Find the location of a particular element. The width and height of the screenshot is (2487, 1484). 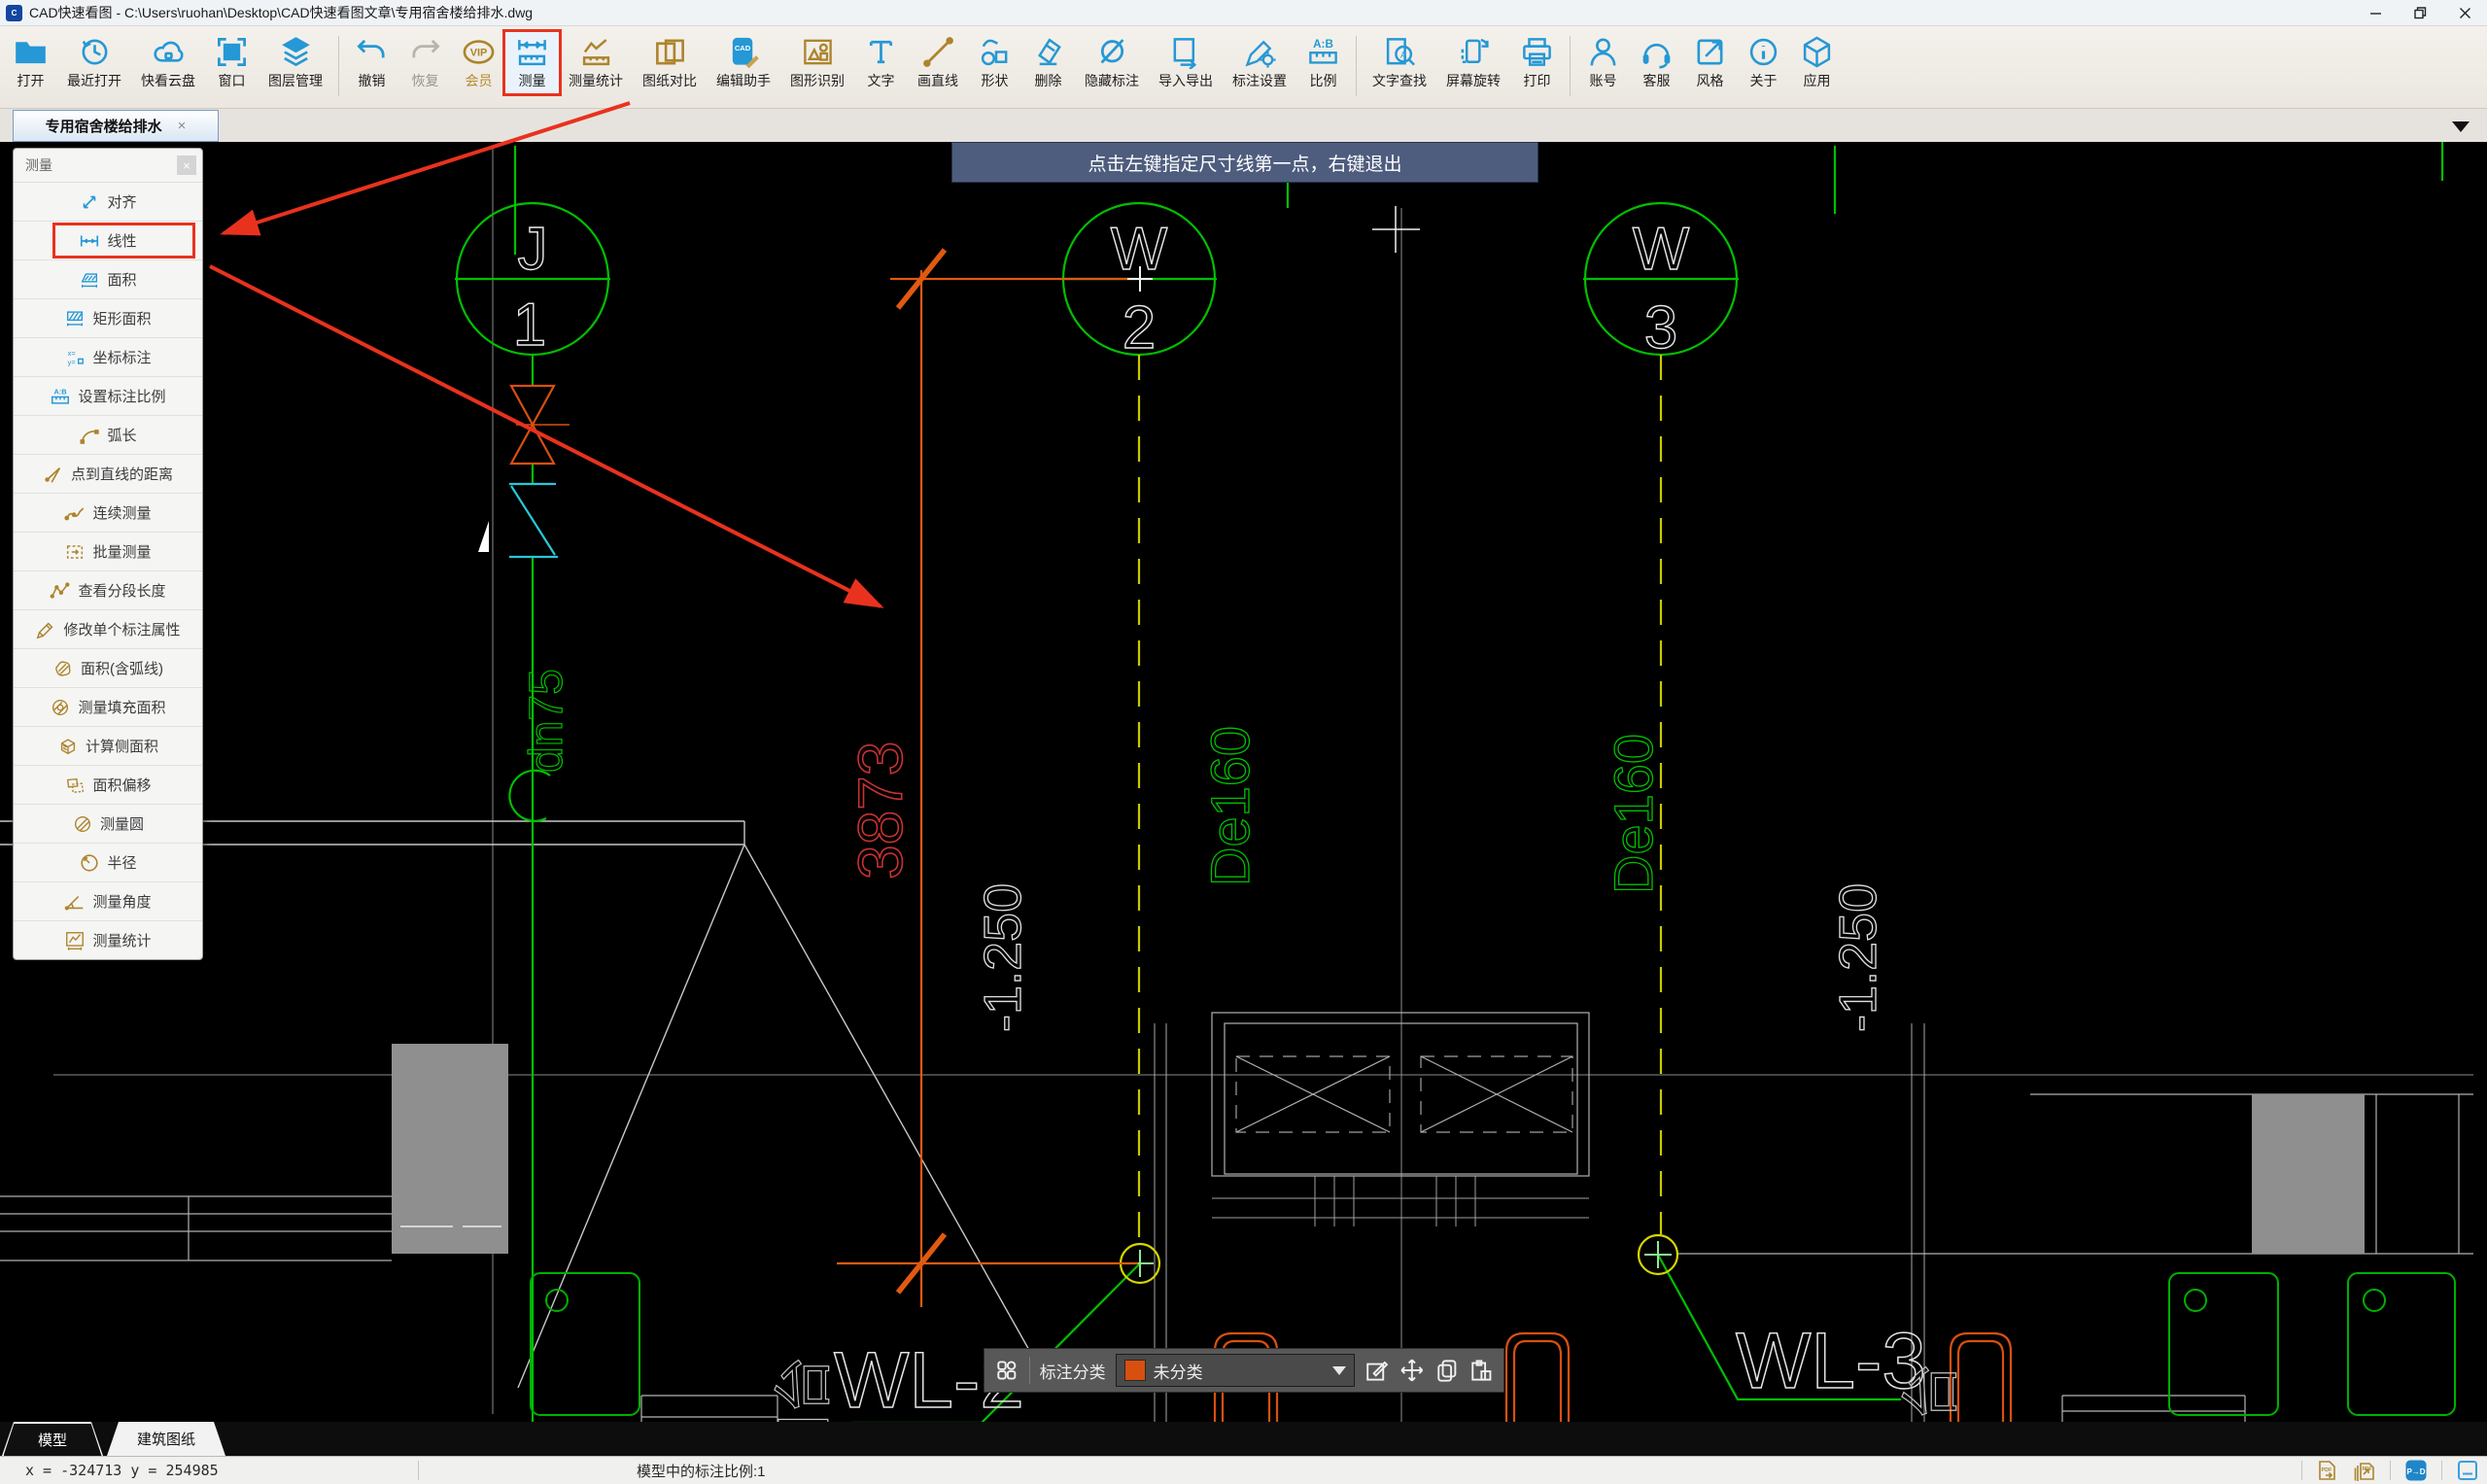

toolbar-label: 隐藏标注 is located at coordinates (1112, 80).